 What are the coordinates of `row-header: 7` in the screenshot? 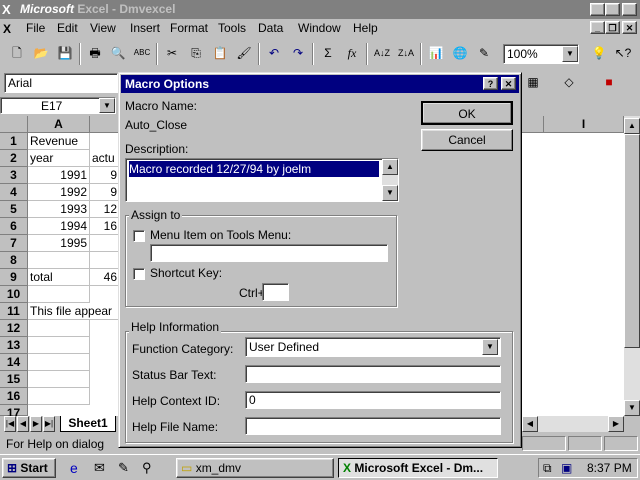 It's located at (14, 243).